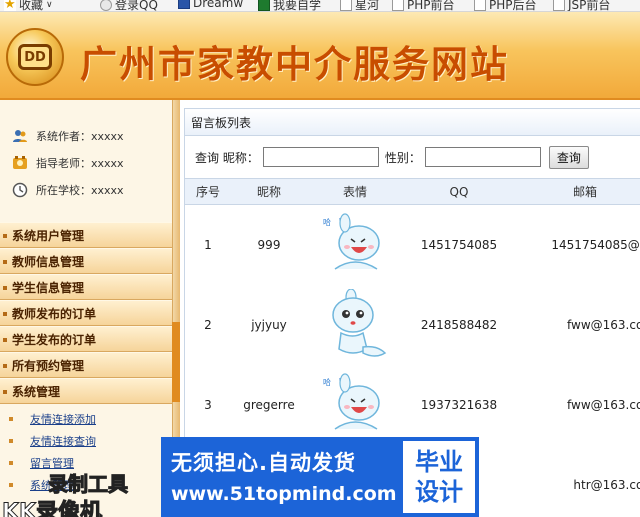  What do you see at coordinates (577, 191) in the screenshot?
I see `col-email: 邮箱` at bounding box center [577, 191].